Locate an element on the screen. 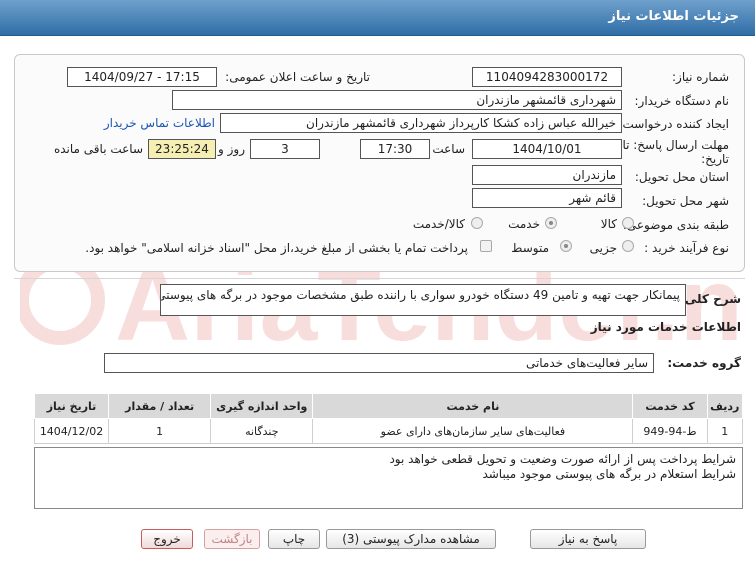 The width and height of the screenshot is (755, 566). reply-button: پاسخ به نیاز is located at coordinates (588, 539).